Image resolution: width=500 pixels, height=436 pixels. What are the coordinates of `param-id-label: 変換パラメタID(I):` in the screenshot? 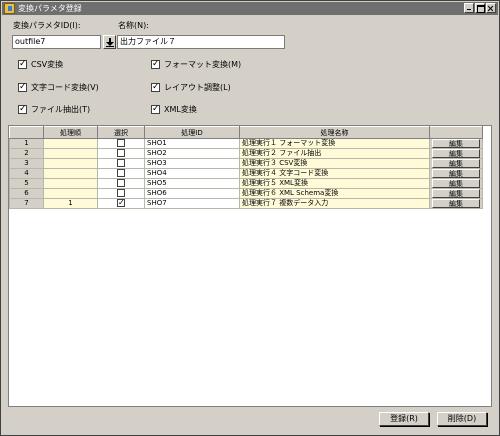 It's located at (47, 25).